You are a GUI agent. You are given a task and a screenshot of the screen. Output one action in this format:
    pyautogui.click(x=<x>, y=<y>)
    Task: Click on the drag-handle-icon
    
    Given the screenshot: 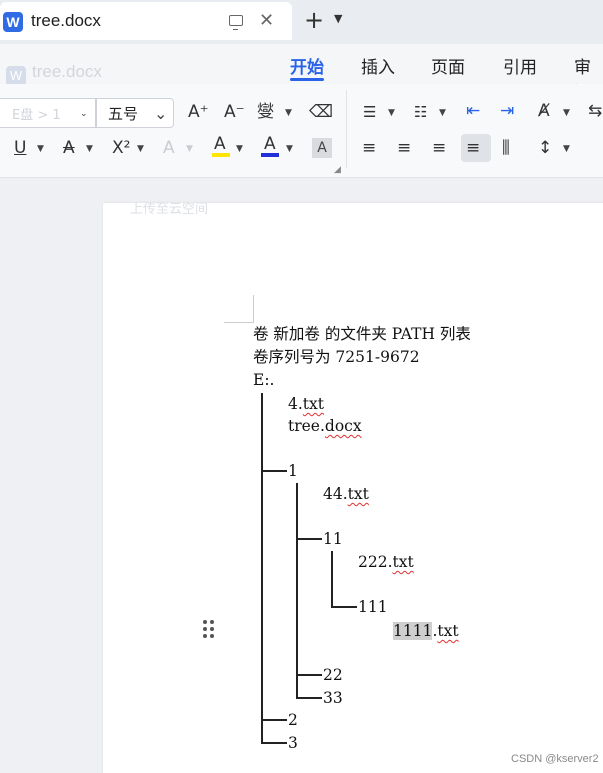 What is the action you would take?
    pyautogui.click(x=209, y=629)
    